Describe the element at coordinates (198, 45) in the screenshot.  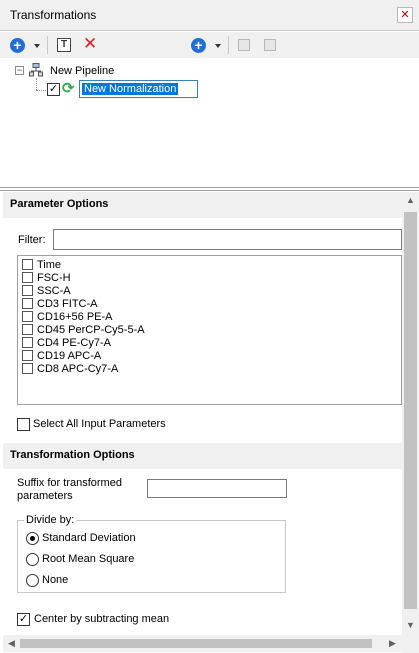
I see `add-step-button: +` at that location.